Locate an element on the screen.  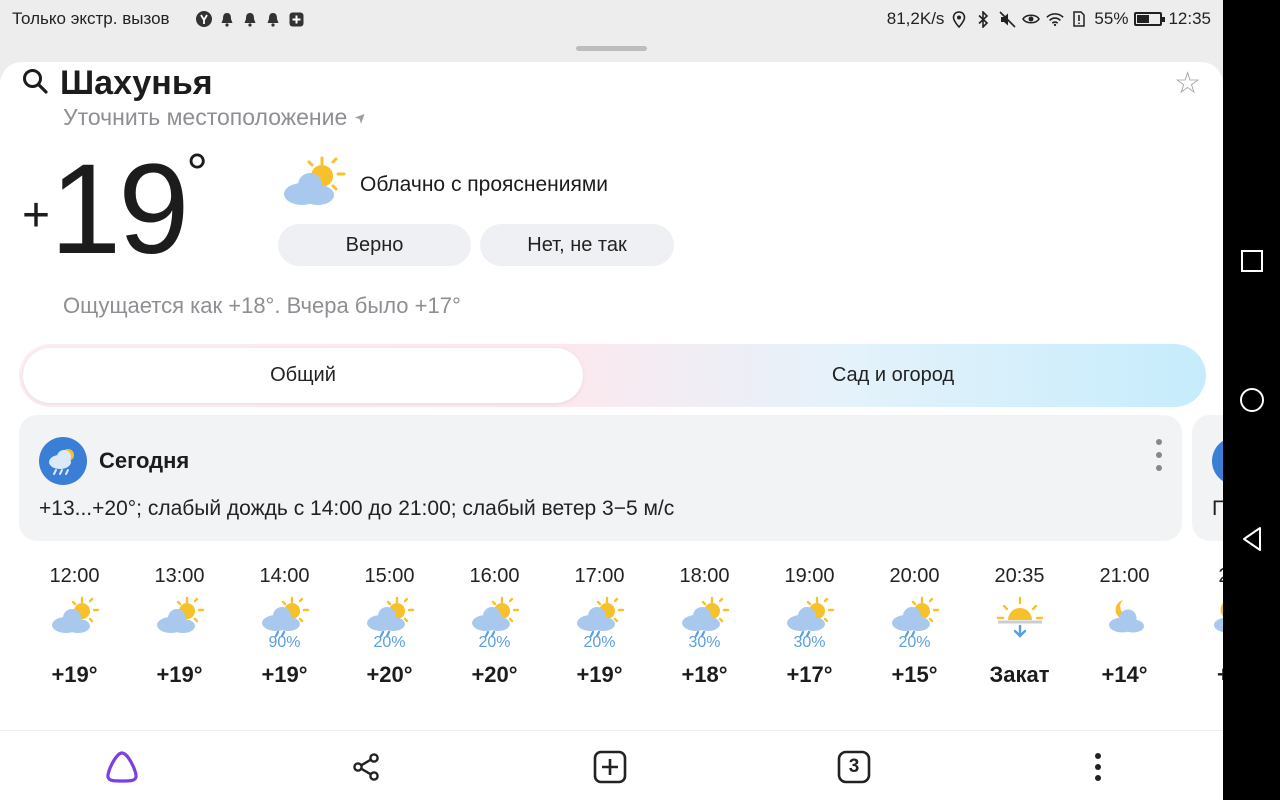
new-tab-icon is located at coordinates (610, 767).